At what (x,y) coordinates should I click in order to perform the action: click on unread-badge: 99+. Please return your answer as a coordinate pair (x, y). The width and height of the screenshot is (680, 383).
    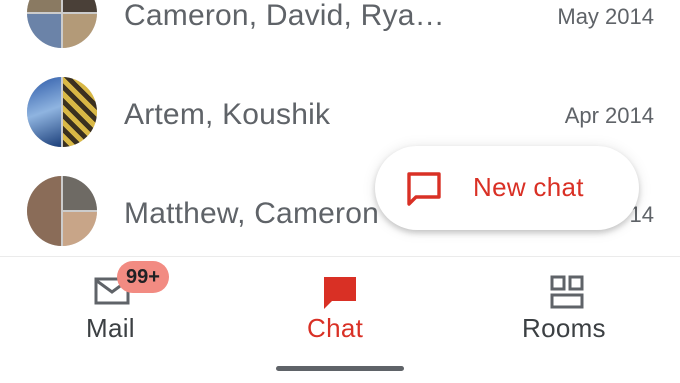
    Looking at the image, I should click on (143, 277).